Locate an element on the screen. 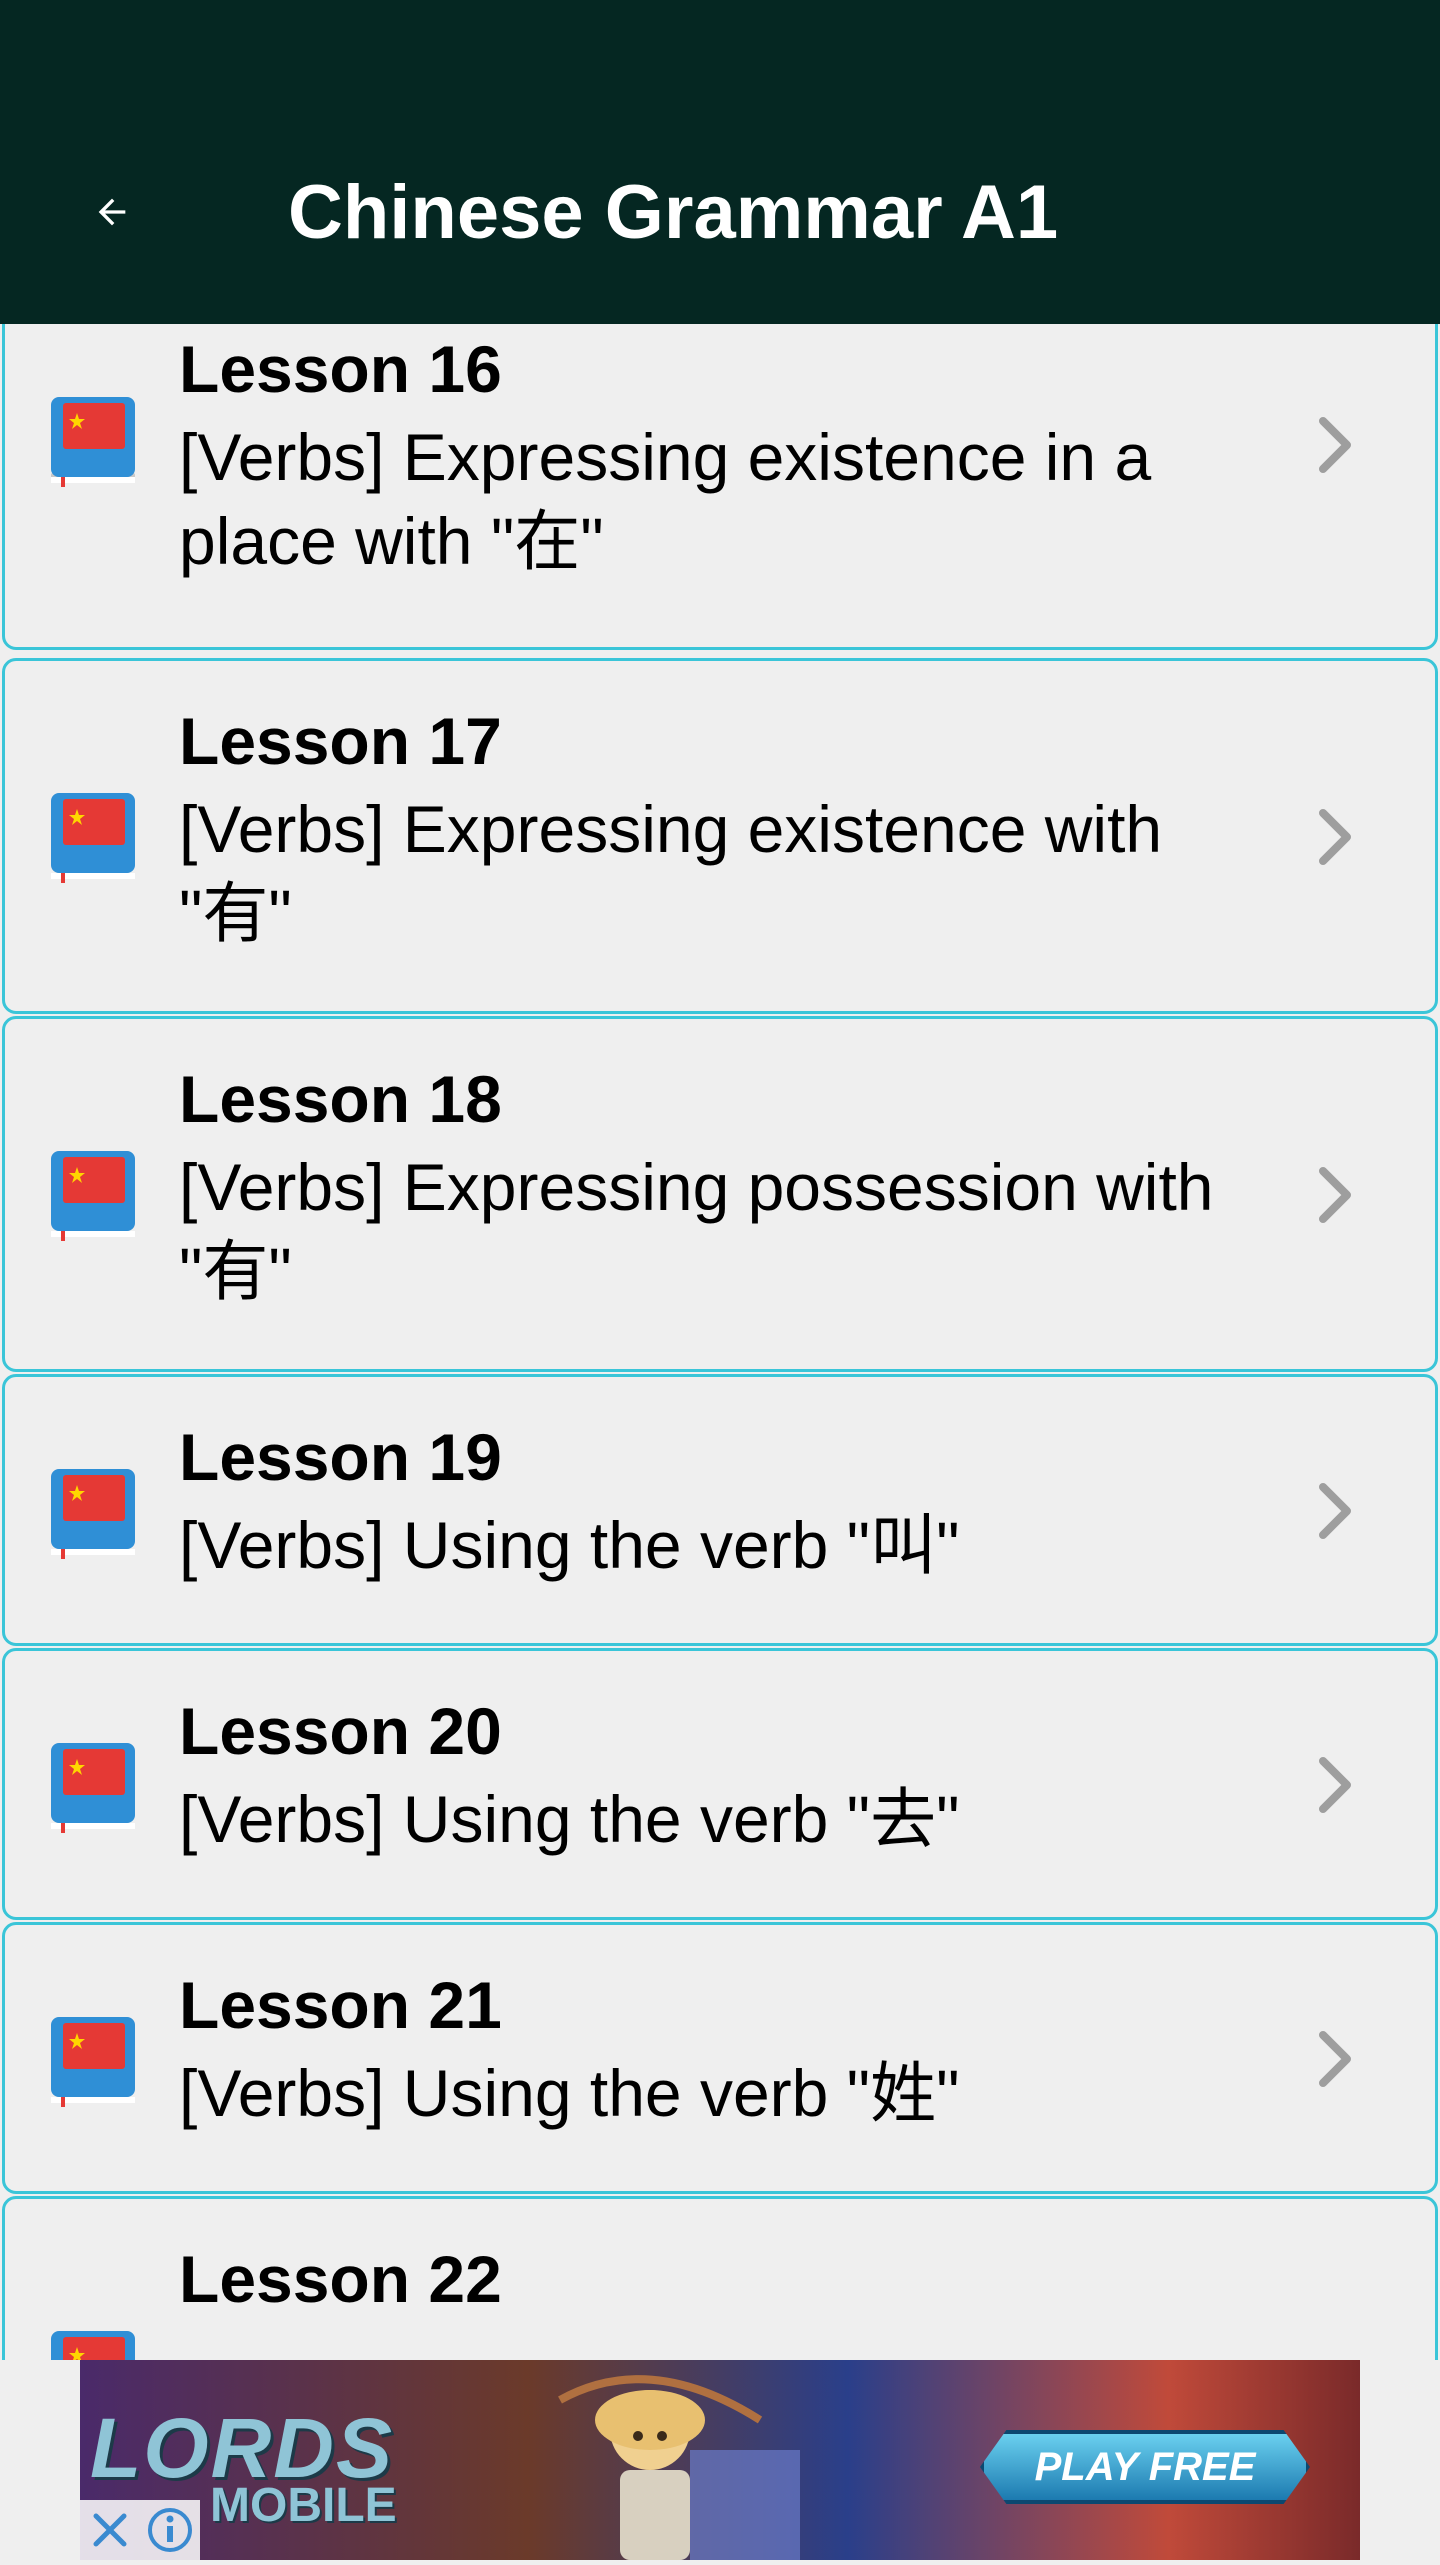 Image resolution: width=1440 pixels, height=2565 pixels. lesson-card-22: Lesson 22 is located at coordinates (720, 2278).